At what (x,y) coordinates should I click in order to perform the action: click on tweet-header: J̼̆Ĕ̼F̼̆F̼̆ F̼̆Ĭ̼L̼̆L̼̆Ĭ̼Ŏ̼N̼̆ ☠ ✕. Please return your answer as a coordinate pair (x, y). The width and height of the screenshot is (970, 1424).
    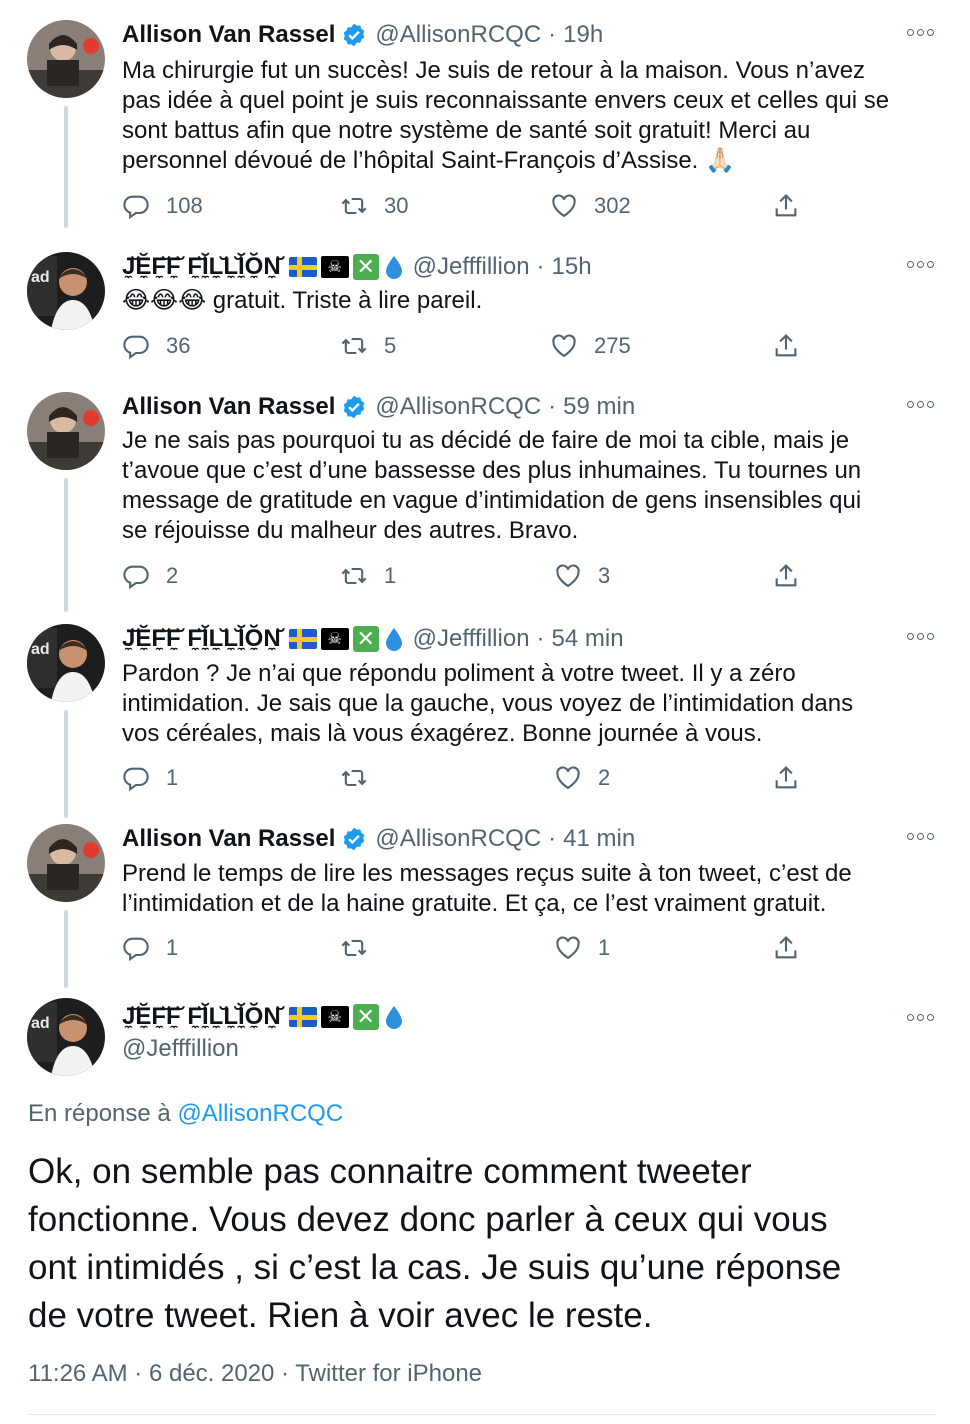
    Looking at the image, I should click on (263, 1017).